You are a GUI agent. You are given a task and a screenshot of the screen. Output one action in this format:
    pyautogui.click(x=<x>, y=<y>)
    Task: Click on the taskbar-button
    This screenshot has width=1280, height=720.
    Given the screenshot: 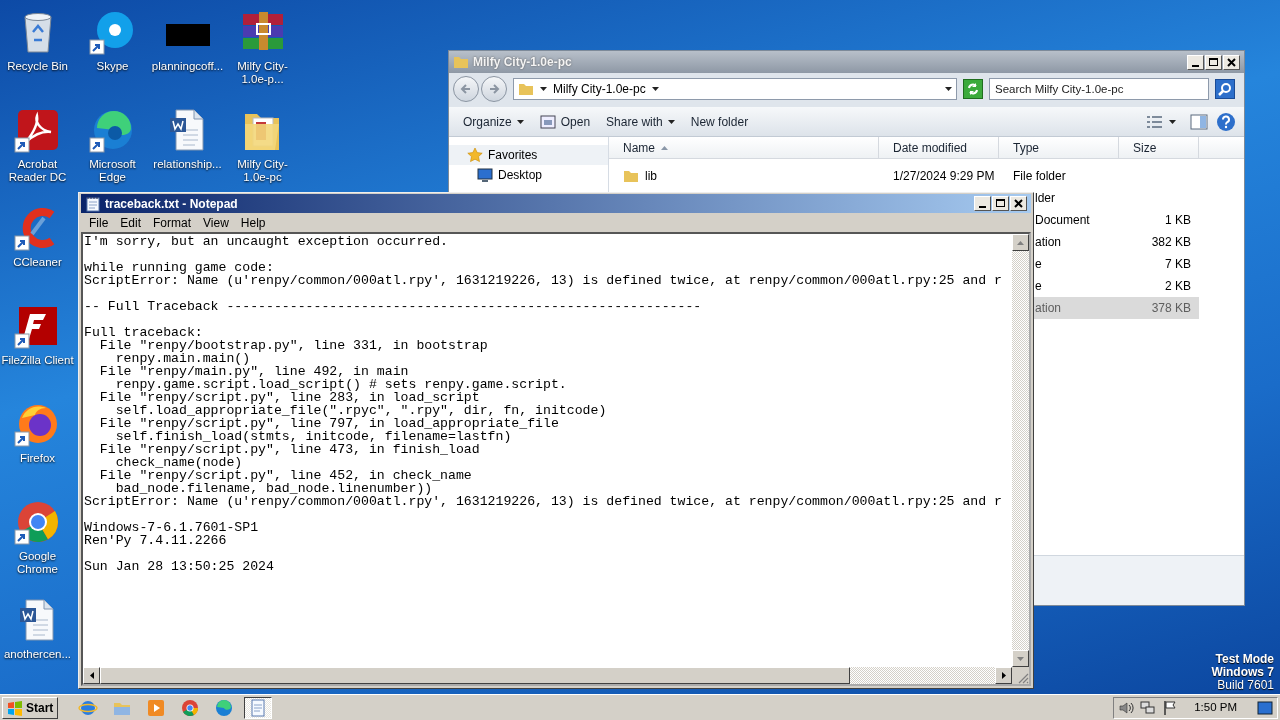 What is the action you would take?
    pyautogui.click(x=258, y=707)
    